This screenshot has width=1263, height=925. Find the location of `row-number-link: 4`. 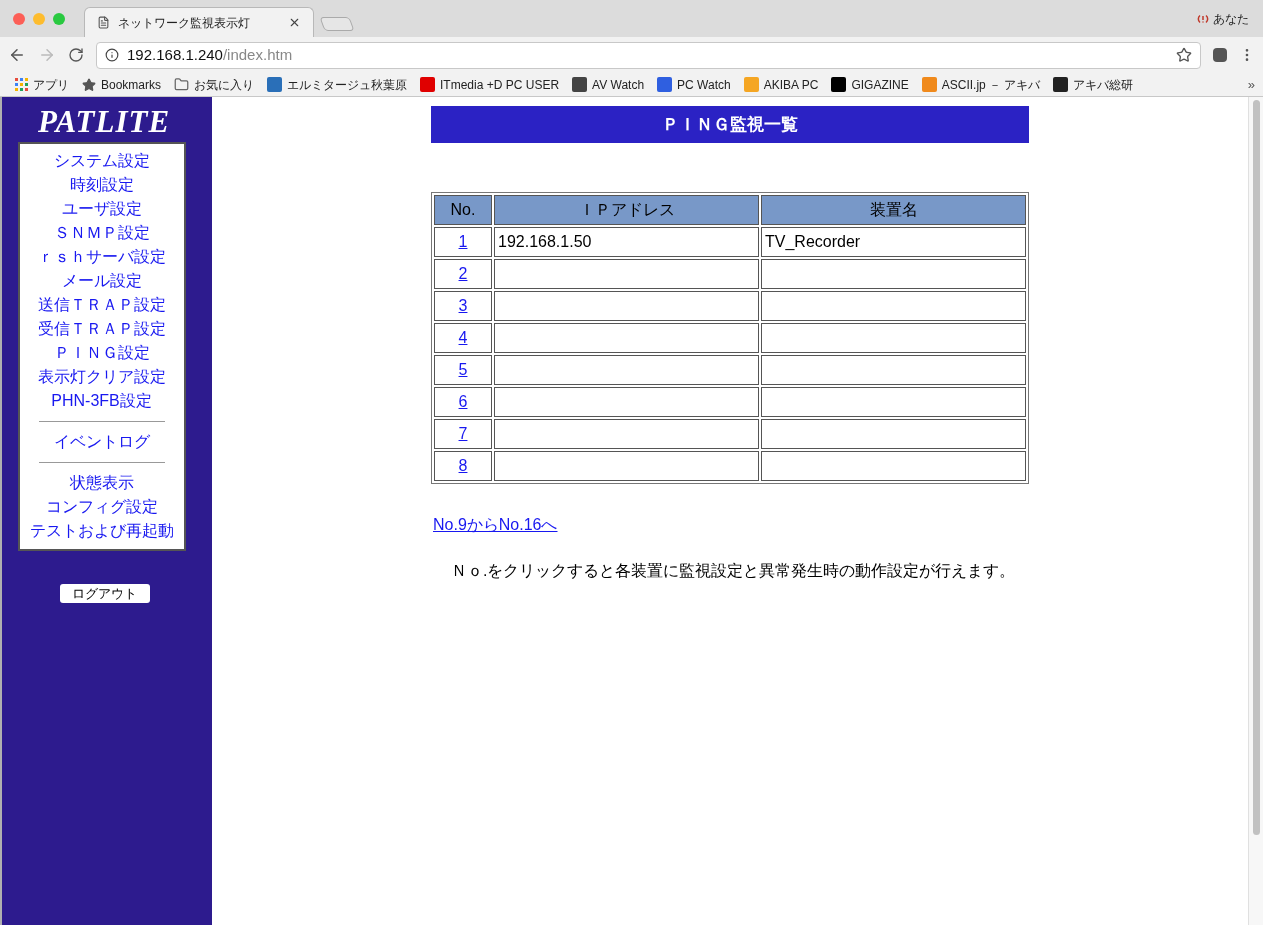

row-number-link: 4 is located at coordinates (463, 337).